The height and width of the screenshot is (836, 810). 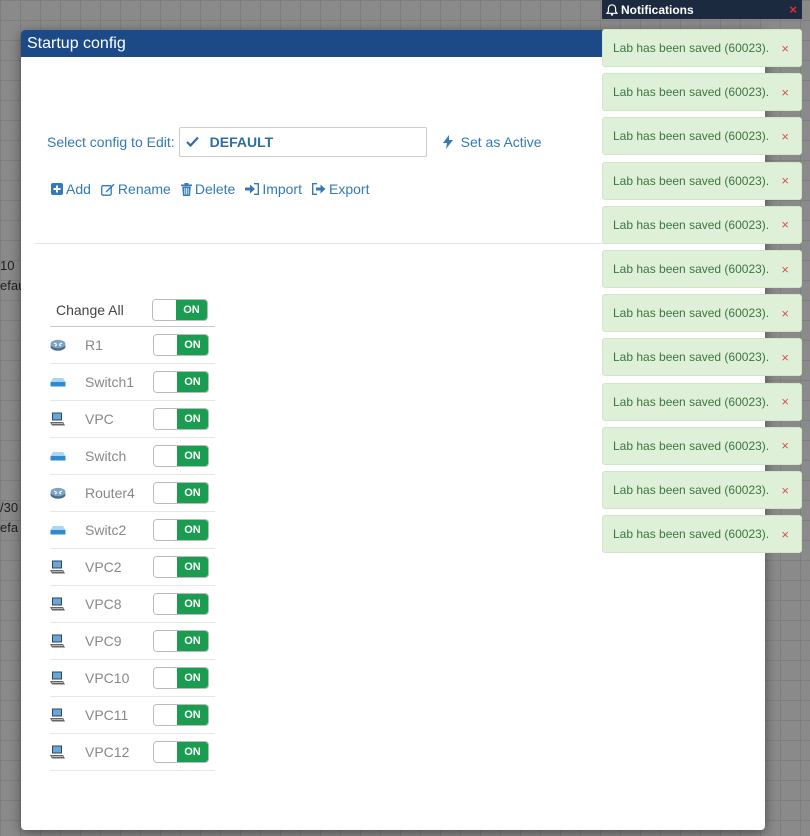 I want to click on canvas-text: efa, so click(x=9, y=527).